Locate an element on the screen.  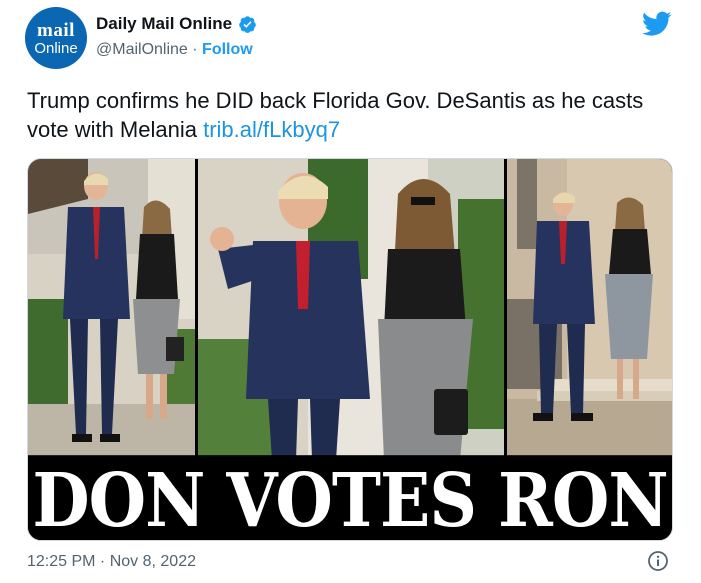
info-icon is located at coordinates (658, 561).